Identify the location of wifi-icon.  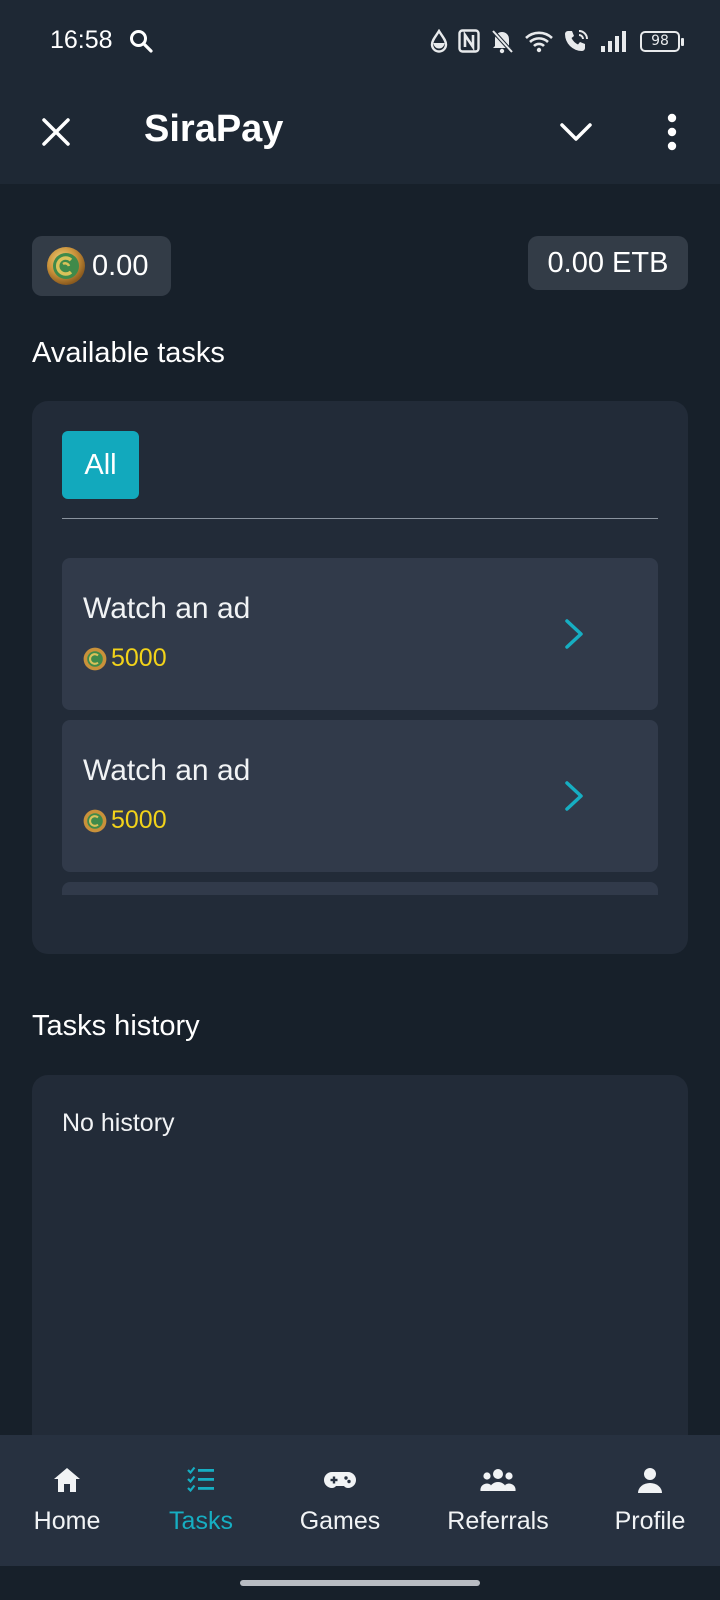
(539, 42).